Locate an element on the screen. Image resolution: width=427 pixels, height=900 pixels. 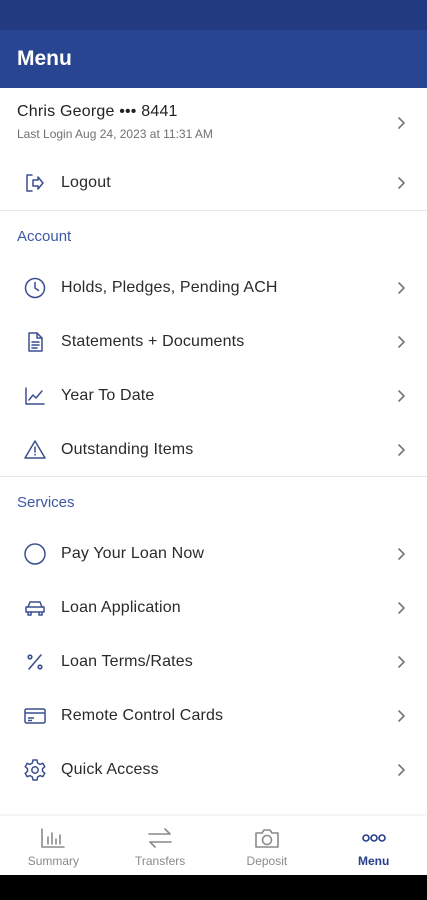
menu-item-year-to-date: Year To Date is located at coordinates (213, 396).